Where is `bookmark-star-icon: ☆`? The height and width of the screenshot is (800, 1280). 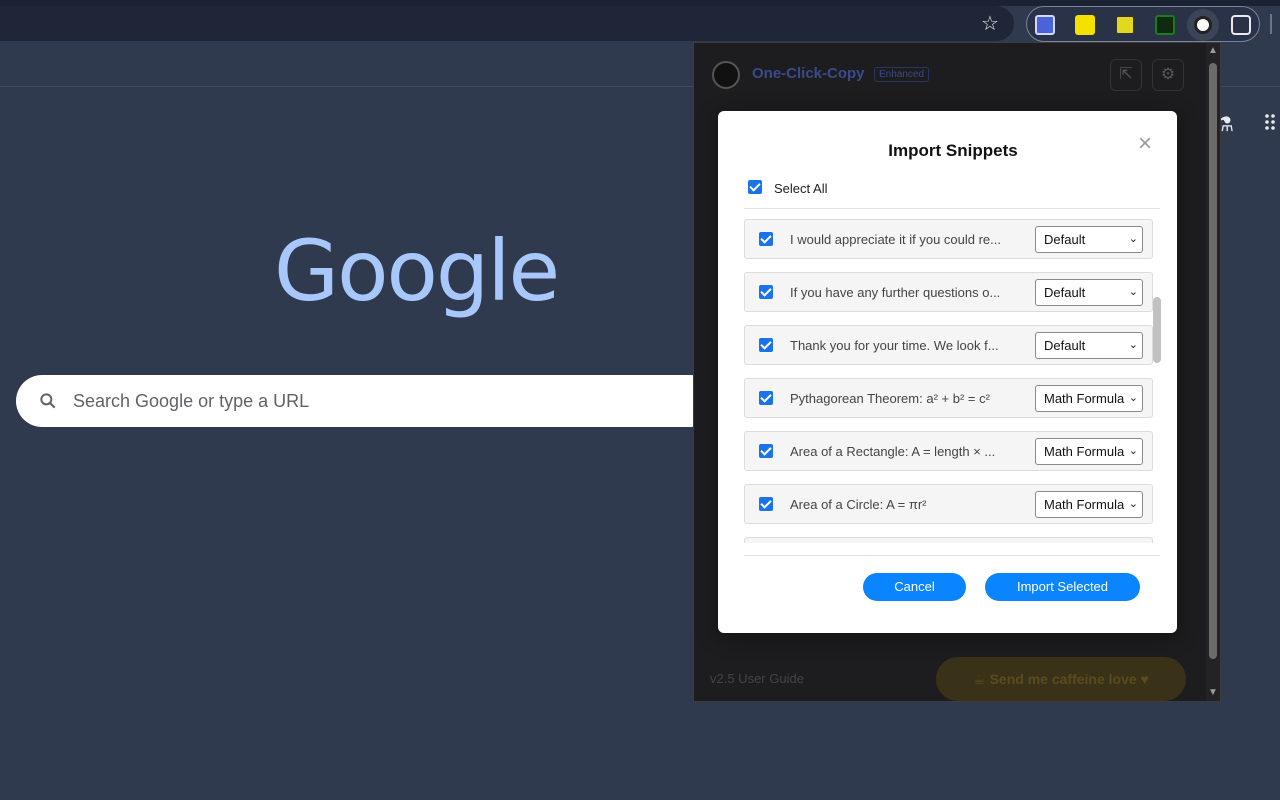
bookmark-star-icon: ☆ is located at coordinates (990, 24).